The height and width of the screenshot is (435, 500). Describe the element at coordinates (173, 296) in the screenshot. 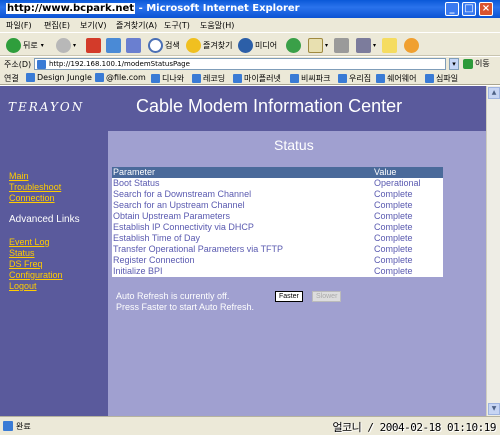

I see `auto-refresh-status: Auto Refresh is currently off.` at that location.